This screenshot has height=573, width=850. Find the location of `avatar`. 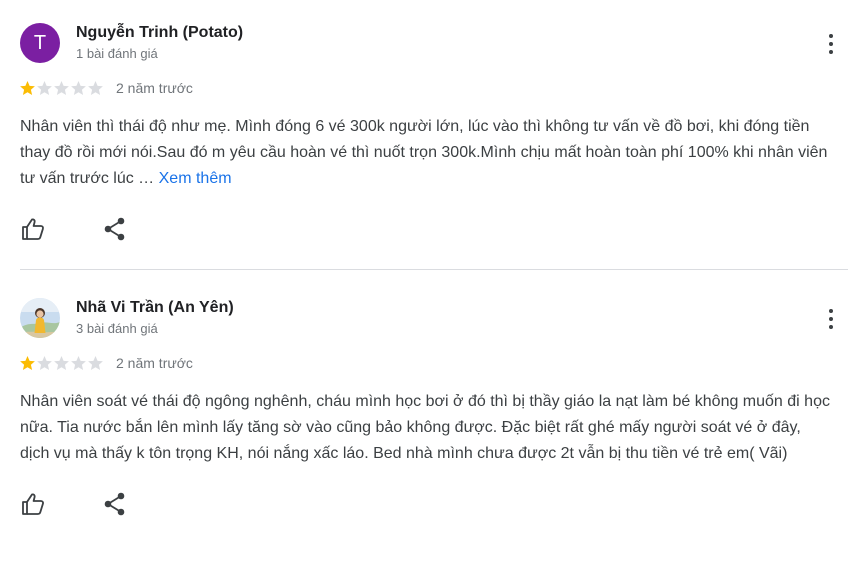

avatar is located at coordinates (40, 318).